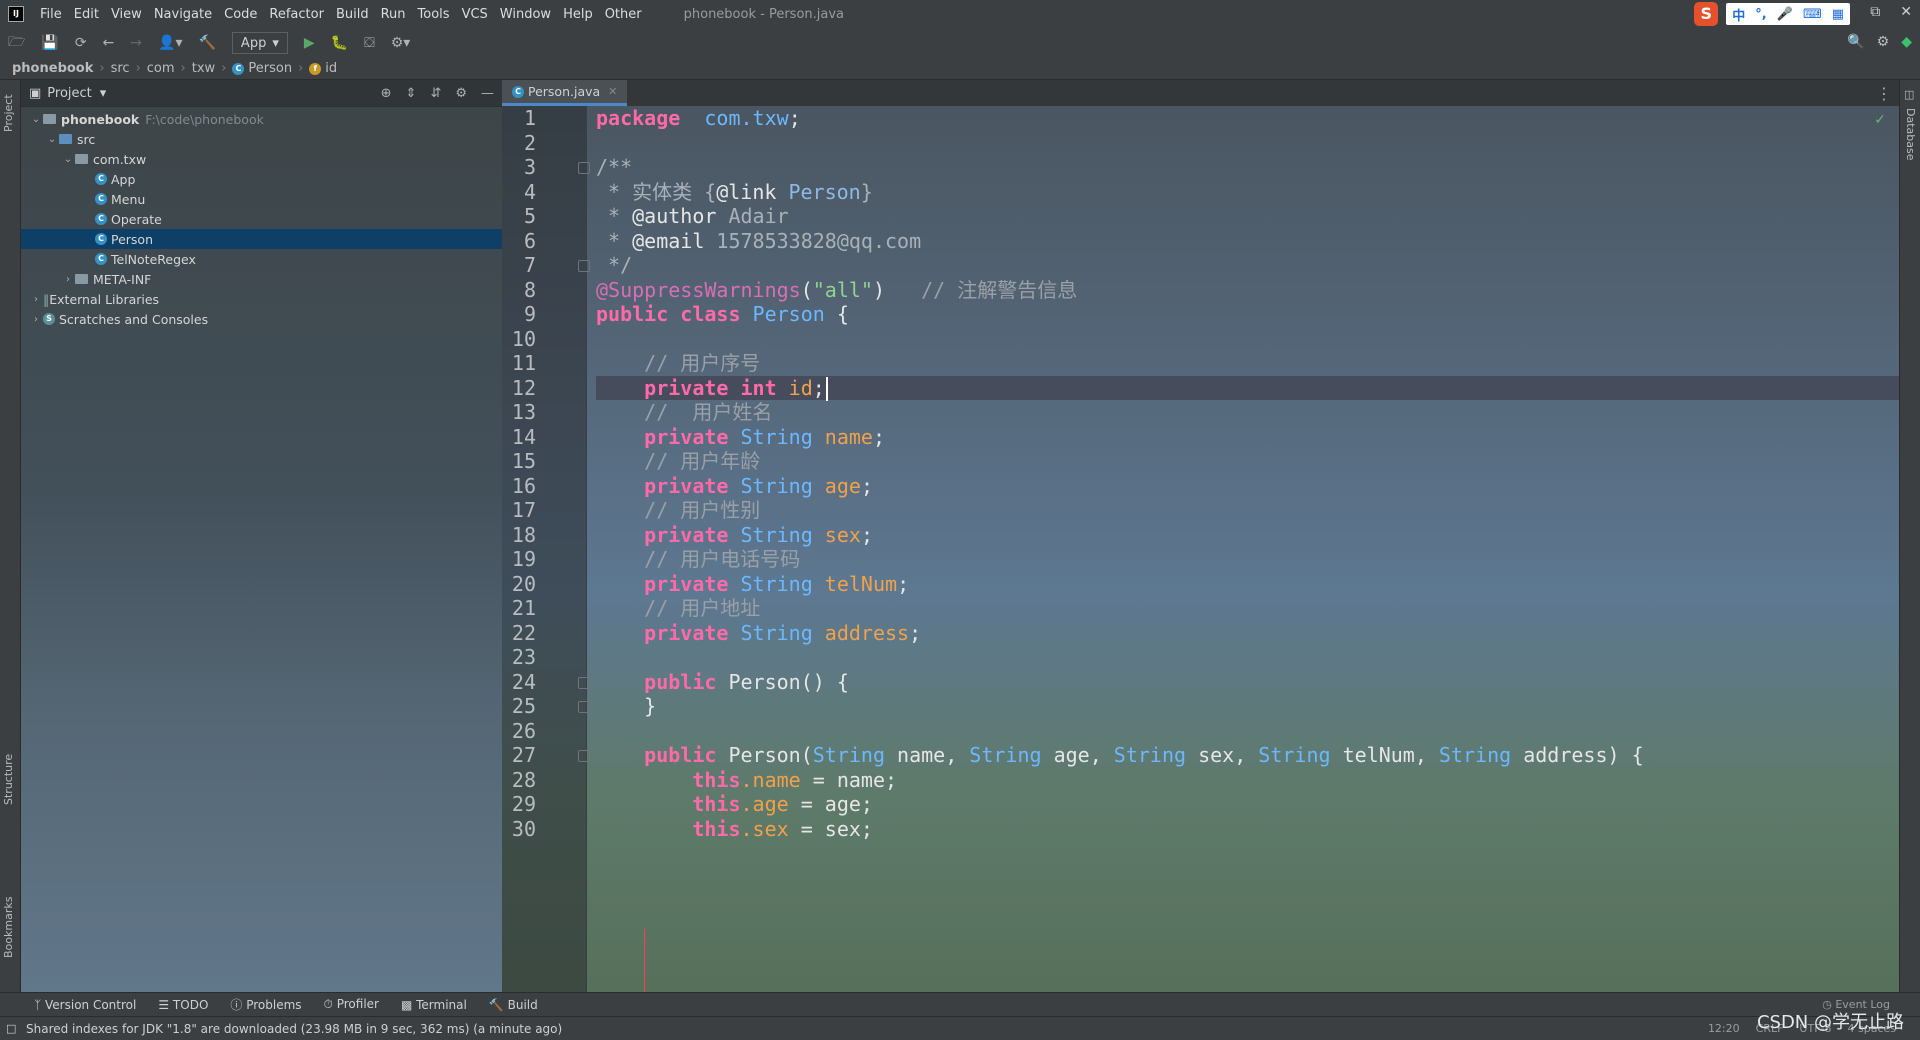  What do you see at coordinates (519, 633) in the screenshot?
I see `line-number: 22` at bounding box center [519, 633].